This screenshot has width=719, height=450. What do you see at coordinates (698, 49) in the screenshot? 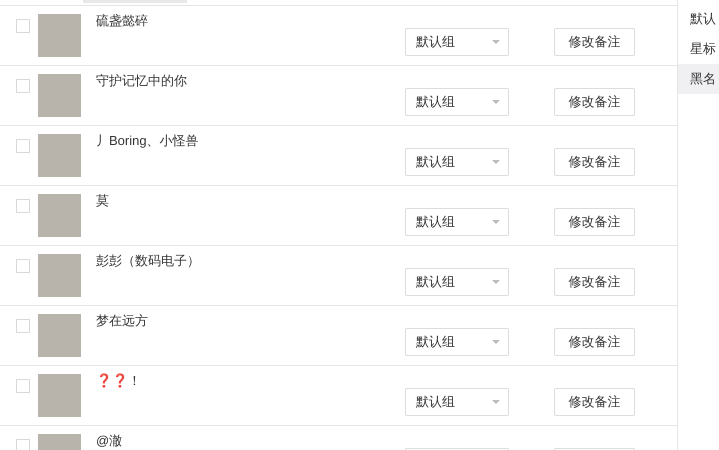
I see `sidebar-item: 星标` at bounding box center [698, 49].